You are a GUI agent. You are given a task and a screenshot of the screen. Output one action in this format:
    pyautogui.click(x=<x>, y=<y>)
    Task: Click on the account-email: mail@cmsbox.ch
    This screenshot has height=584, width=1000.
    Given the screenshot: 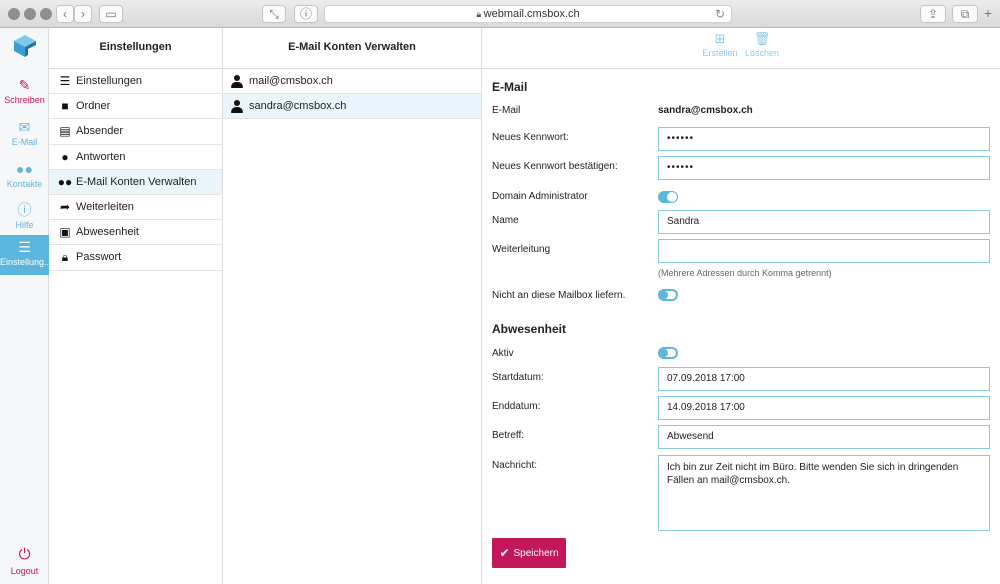 What is the action you would take?
    pyautogui.click(x=291, y=81)
    